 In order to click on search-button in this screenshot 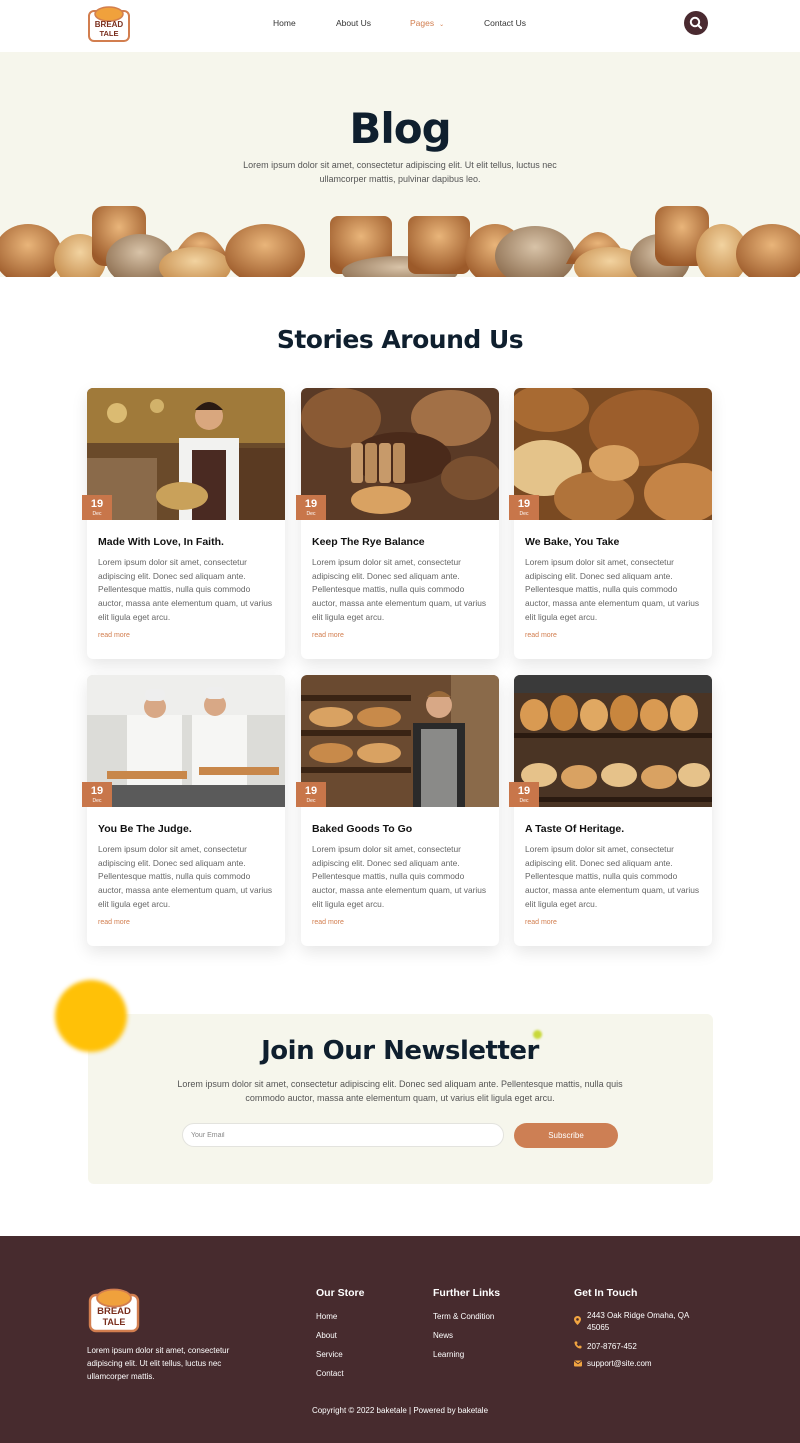, I will do `click(696, 23)`.